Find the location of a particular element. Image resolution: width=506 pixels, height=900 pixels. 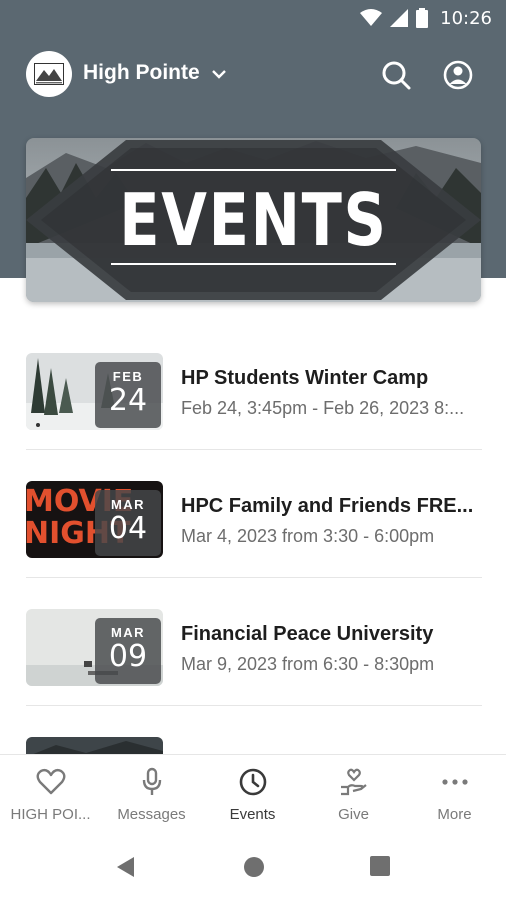

system-nav-bar is located at coordinates (253, 868).